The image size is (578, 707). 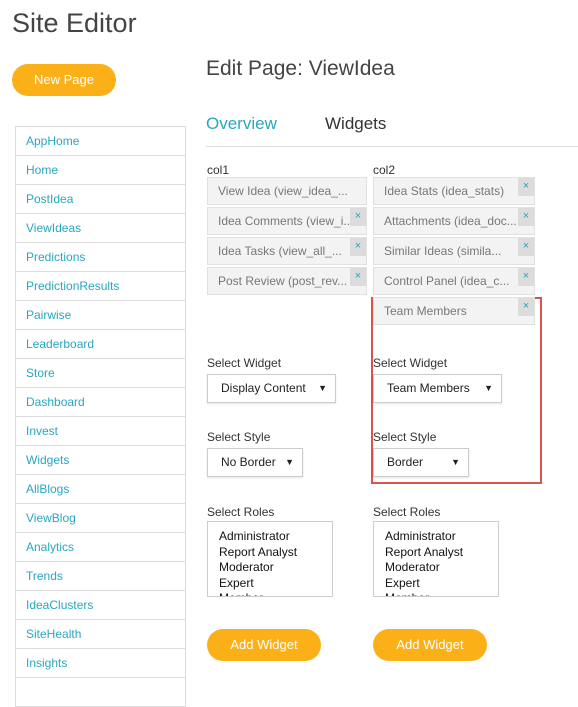 I want to click on widget-item: Post Review (post_rev... ×, so click(x=287, y=281).